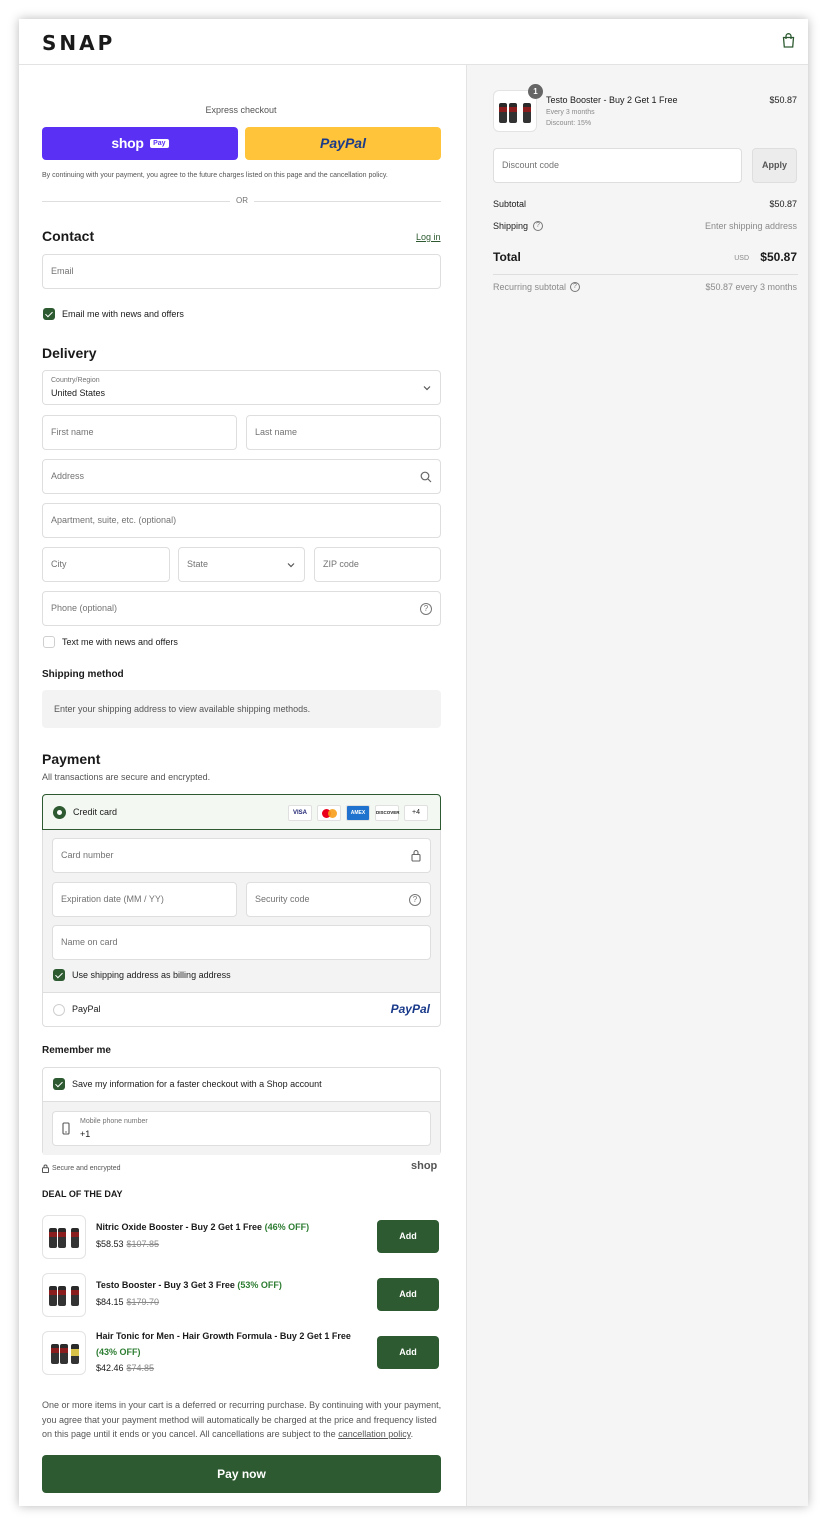  What do you see at coordinates (95, 812) in the screenshot?
I see `credit-card-label: Credit card` at bounding box center [95, 812].